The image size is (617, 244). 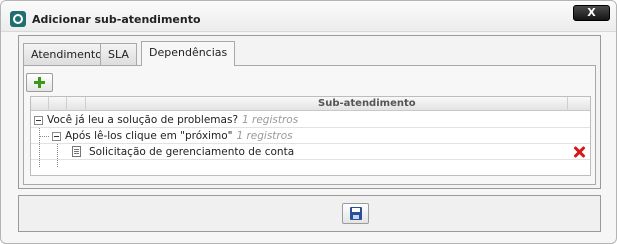 I want to click on tree-row-label: Após lê-los clique em "próximo", so click(x=149, y=136).